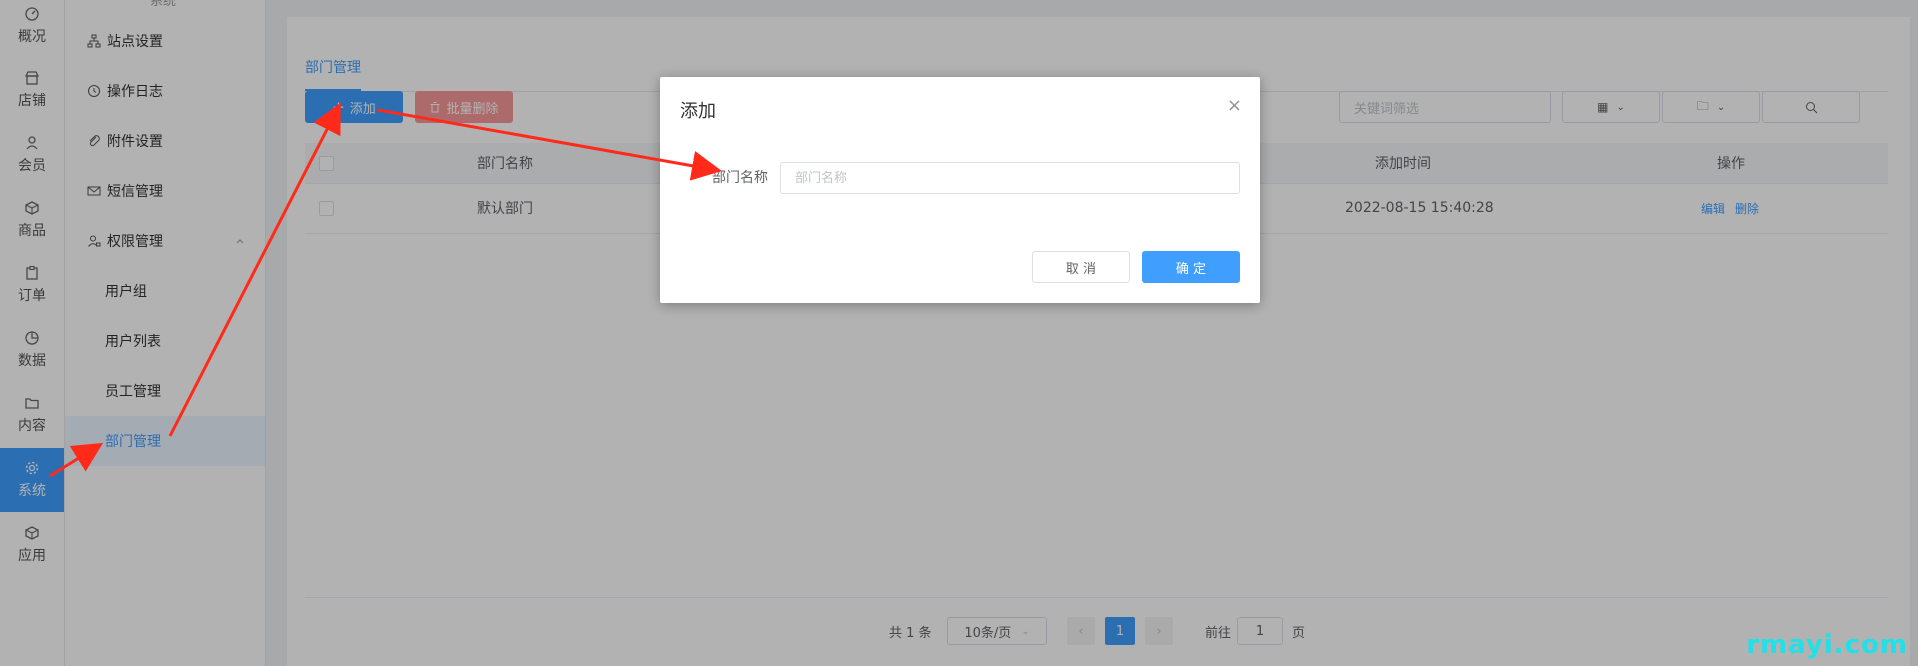 This screenshot has height=666, width=1918. I want to click on close-icon: ×, so click(1234, 105).